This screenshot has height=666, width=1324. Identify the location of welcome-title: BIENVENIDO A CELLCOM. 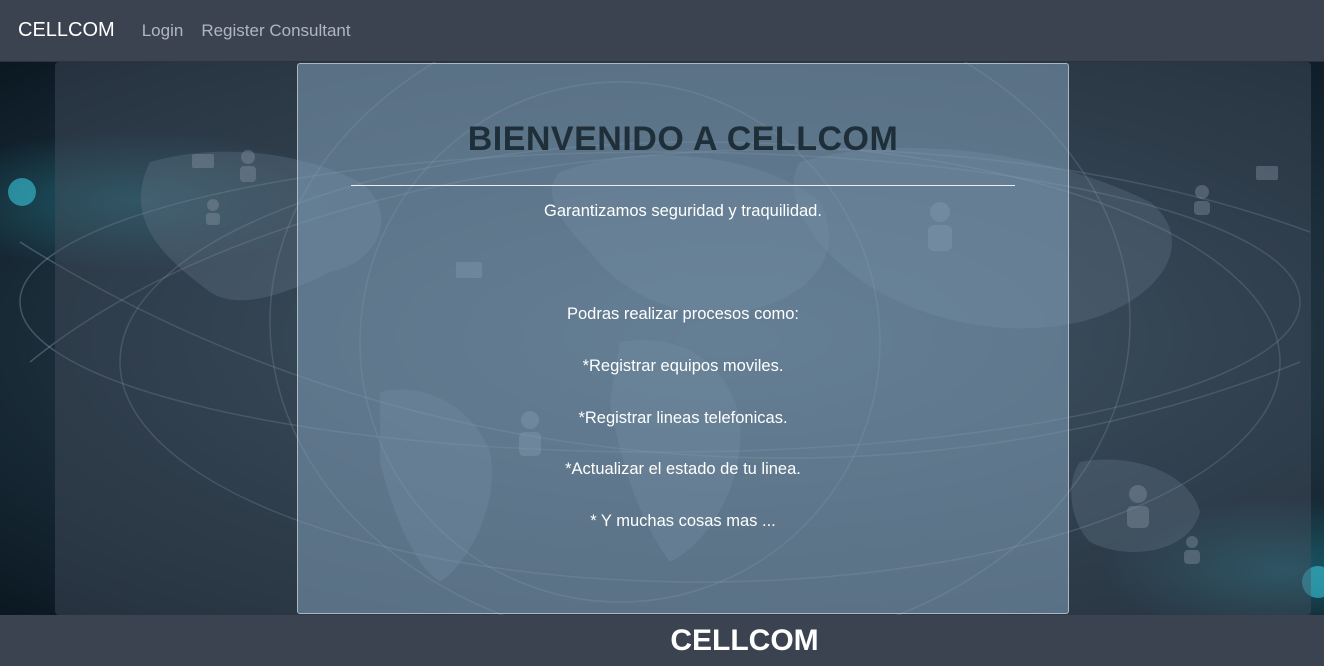
(683, 139).